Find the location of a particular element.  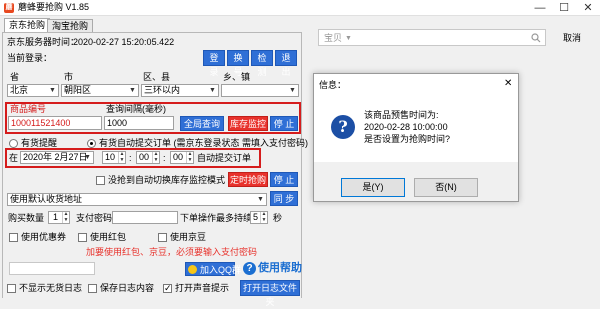

hide-logs-label: 不显示无货日志 is located at coordinates (51, 288).